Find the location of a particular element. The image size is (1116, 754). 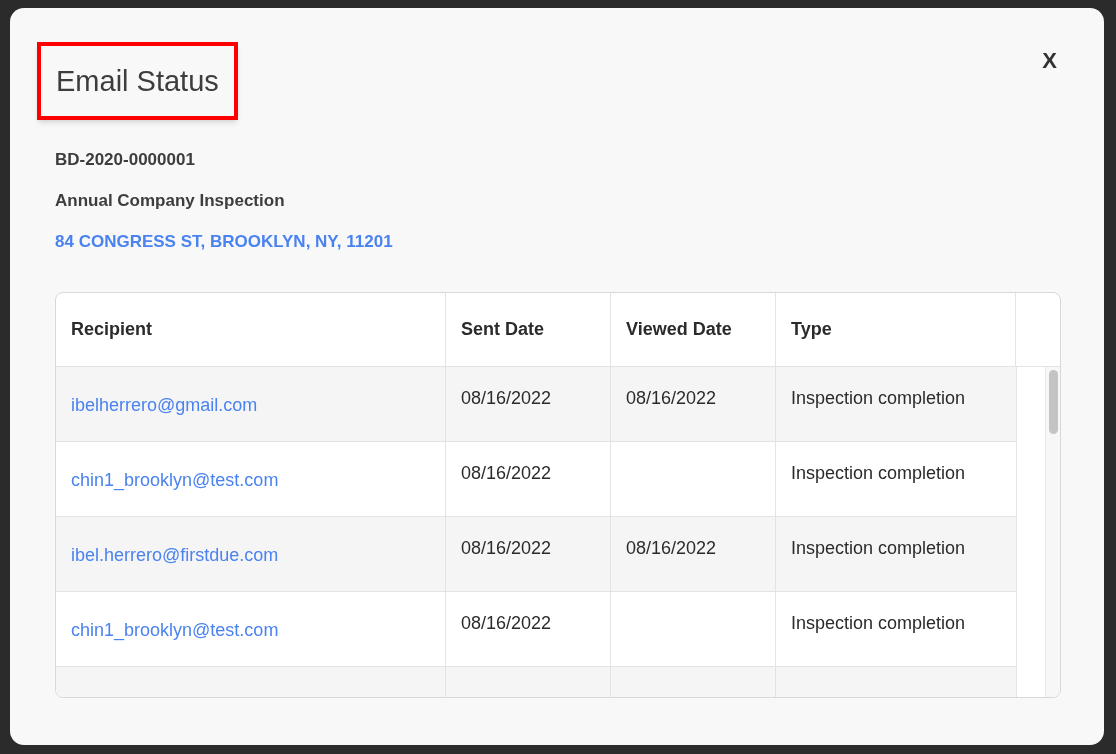

column-header: Sent Date is located at coordinates (528, 329).